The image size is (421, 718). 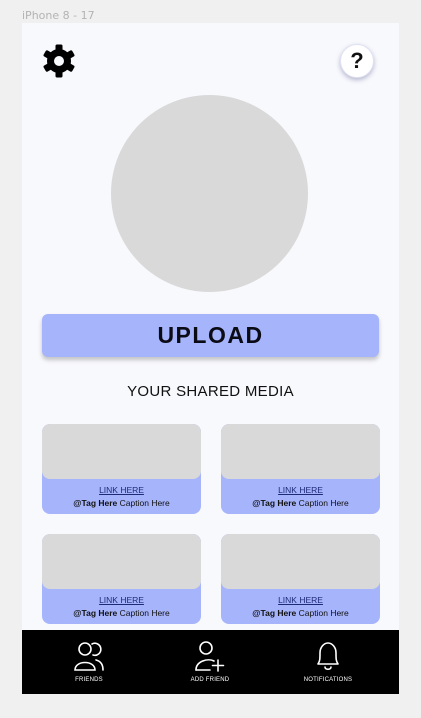 What do you see at coordinates (210, 391) in the screenshot?
I see `shared-media-title: YOUR SHARED MEDIA` at bounding box center [210, 391].